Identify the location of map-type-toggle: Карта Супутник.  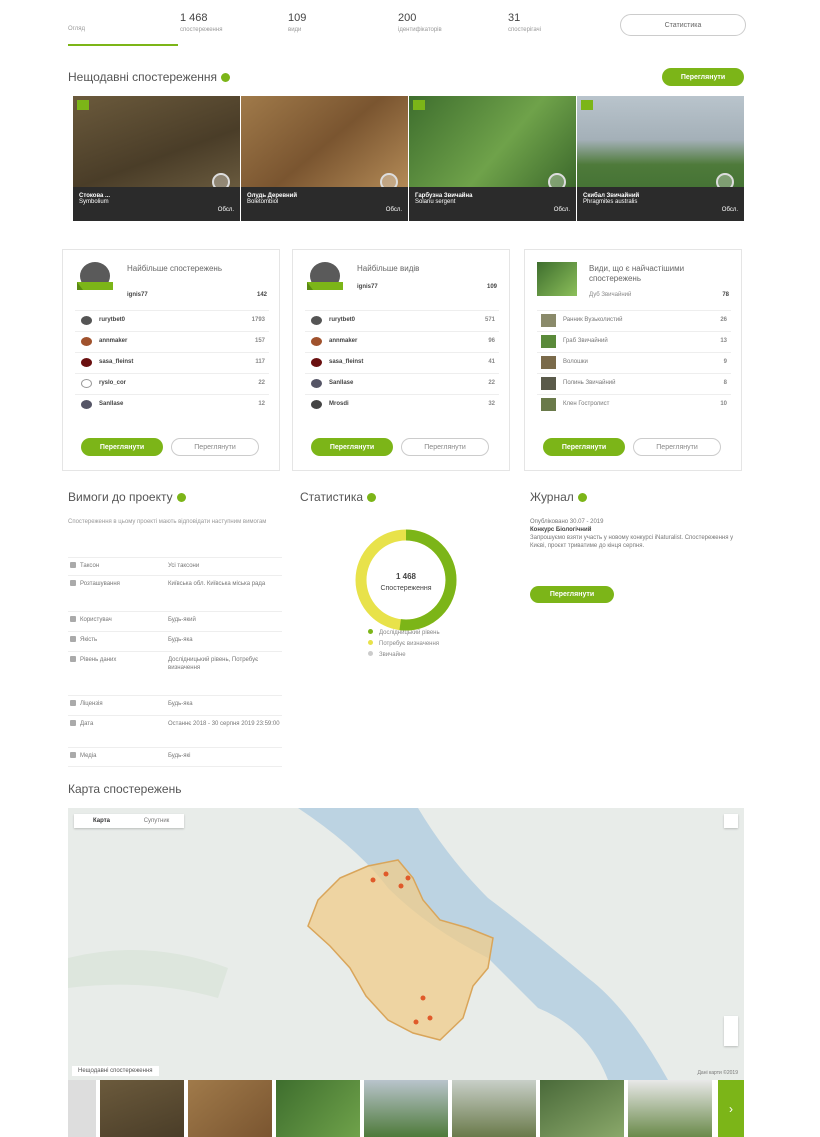
(129, 821).